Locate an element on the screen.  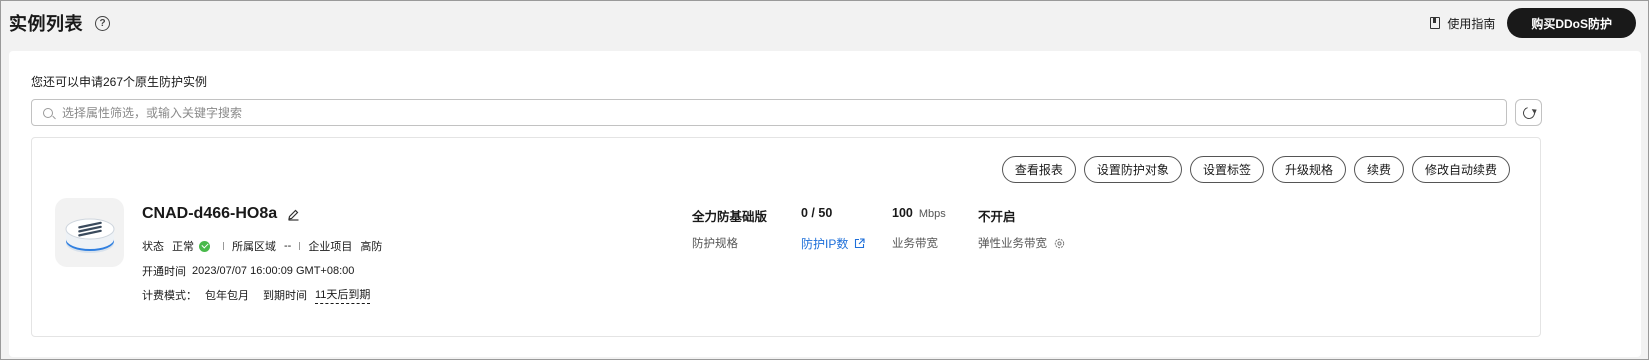
instance-thumbnail is located at coordinates (89, 232).